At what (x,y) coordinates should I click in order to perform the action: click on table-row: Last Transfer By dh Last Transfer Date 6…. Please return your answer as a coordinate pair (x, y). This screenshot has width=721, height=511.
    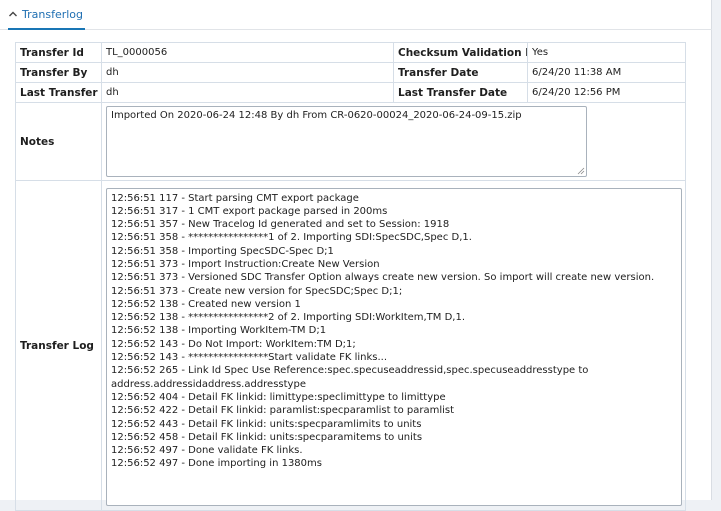
    Looking at the image, I should click on (350, 92).